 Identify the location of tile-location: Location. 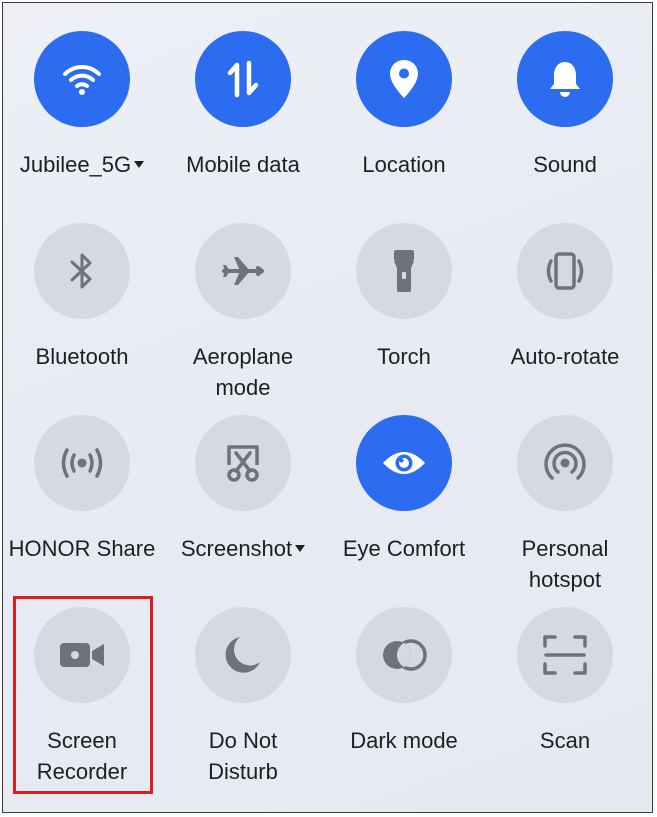
(404, 105).